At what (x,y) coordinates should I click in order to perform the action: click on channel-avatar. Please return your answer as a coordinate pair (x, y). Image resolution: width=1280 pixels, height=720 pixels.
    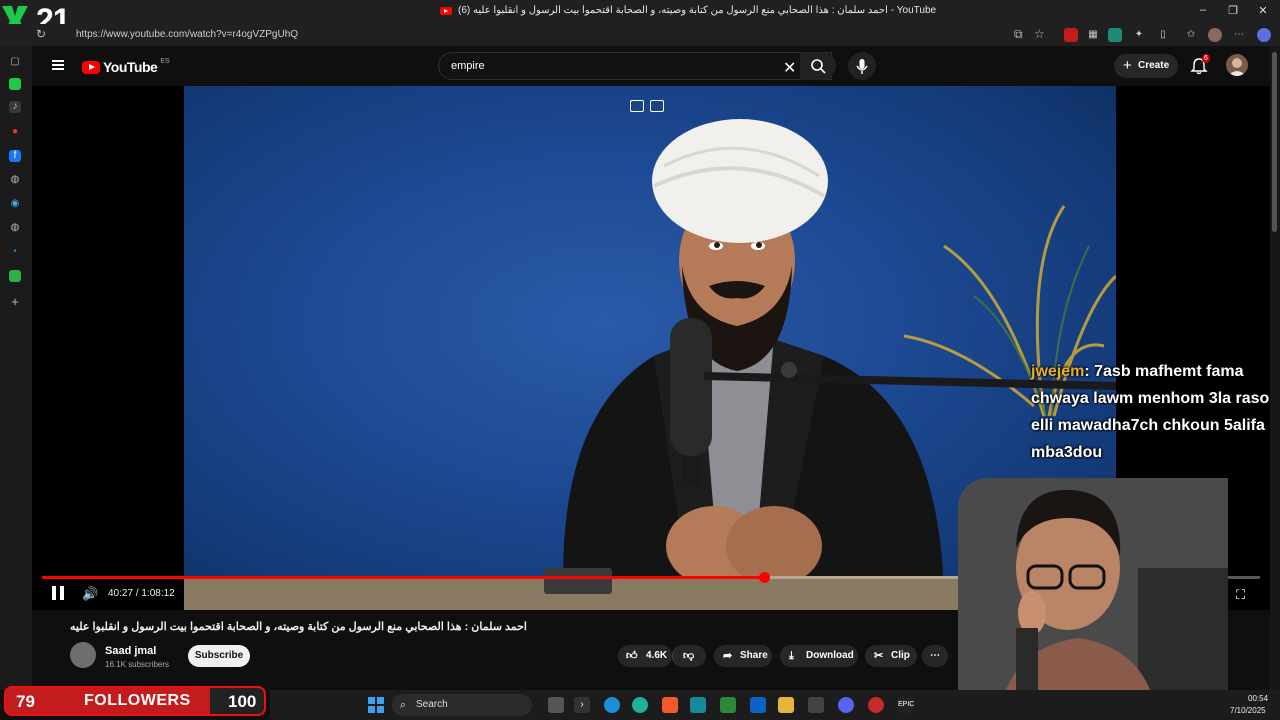
    Looking at the image, I should click on (83, 655).